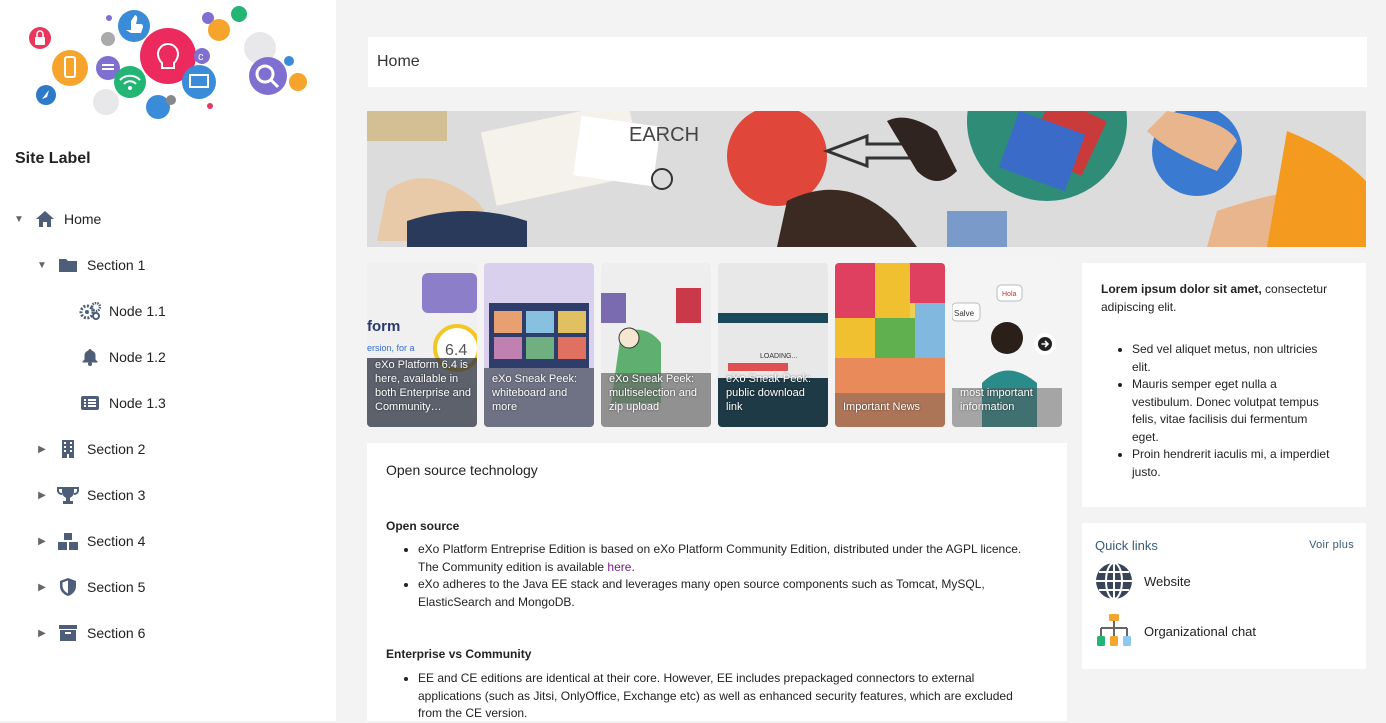  I want to click on nav-item-section-3: ▶ Section 3, so click(90, 495).